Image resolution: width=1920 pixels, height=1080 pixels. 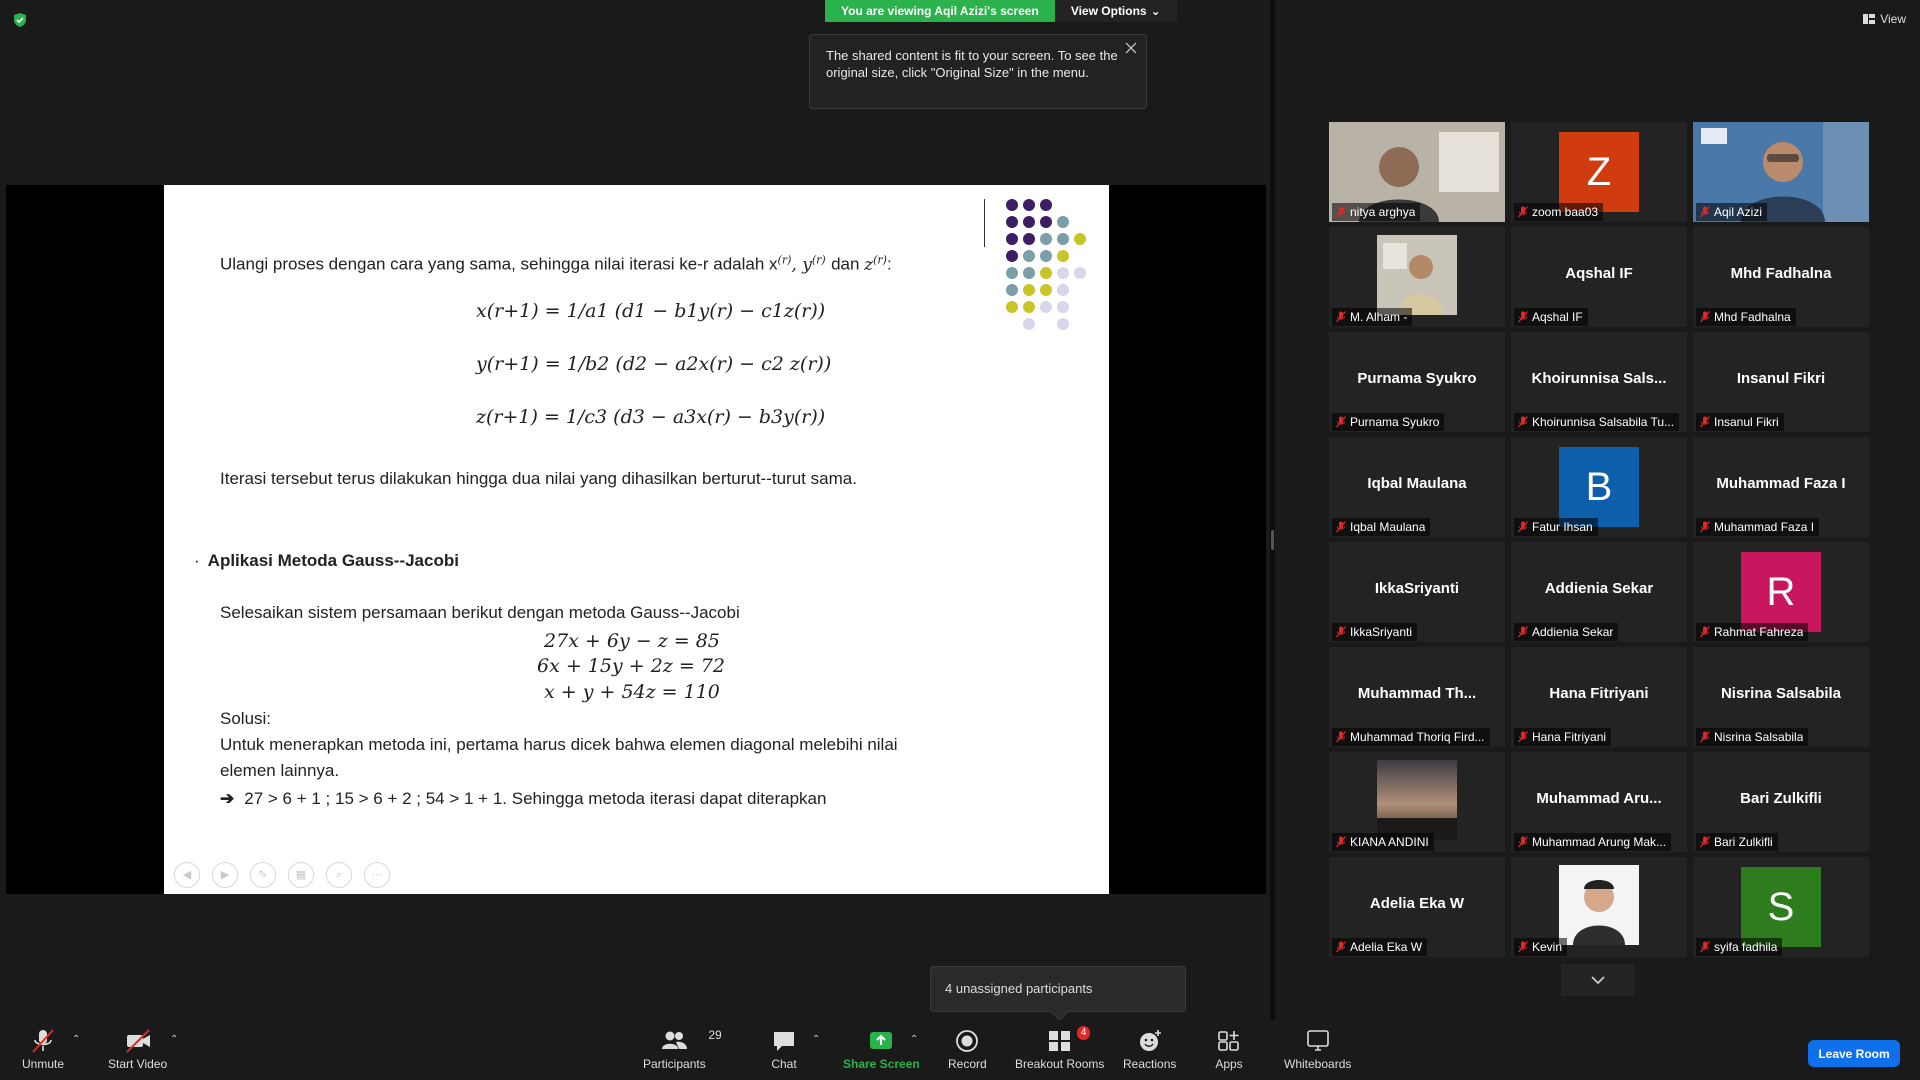 I want to click on start-video-button: Start Video, so click(x=137, y=1049).